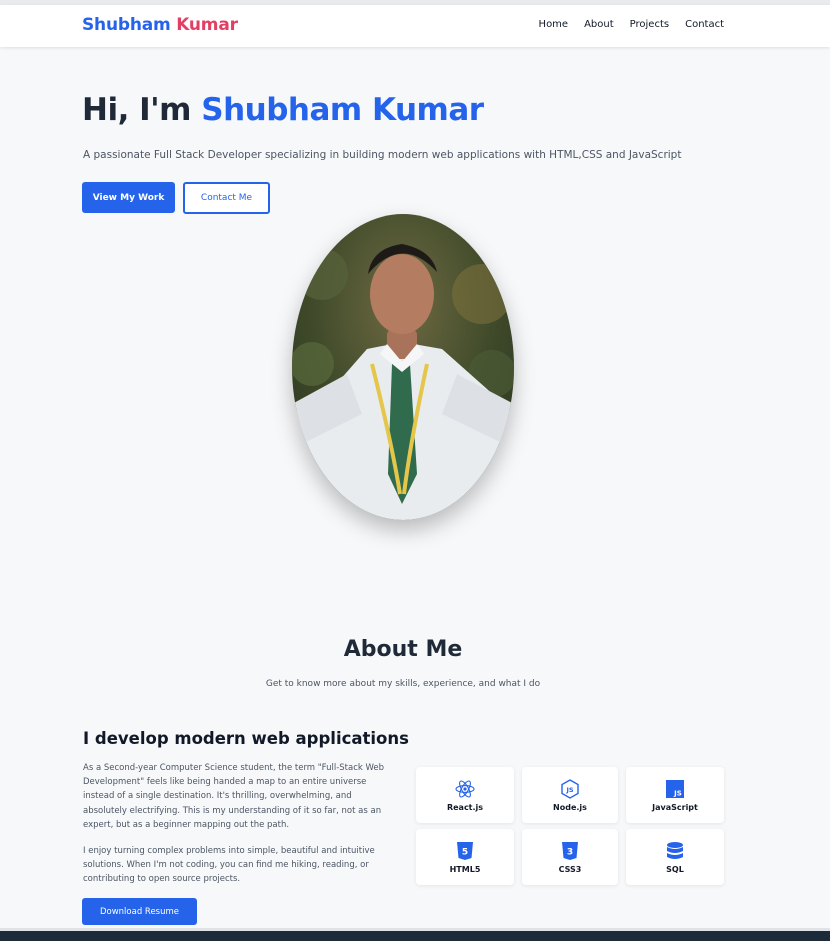  I want to click on skill-card-sql: SQL, so click(675, 857).